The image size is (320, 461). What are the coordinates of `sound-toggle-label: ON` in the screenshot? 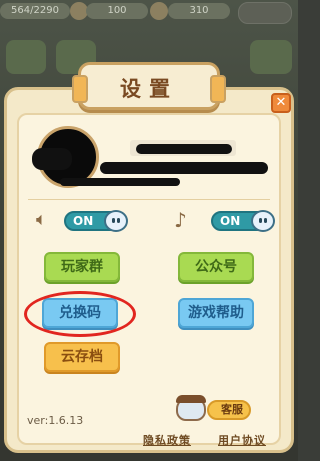 It's located at (83, 221).